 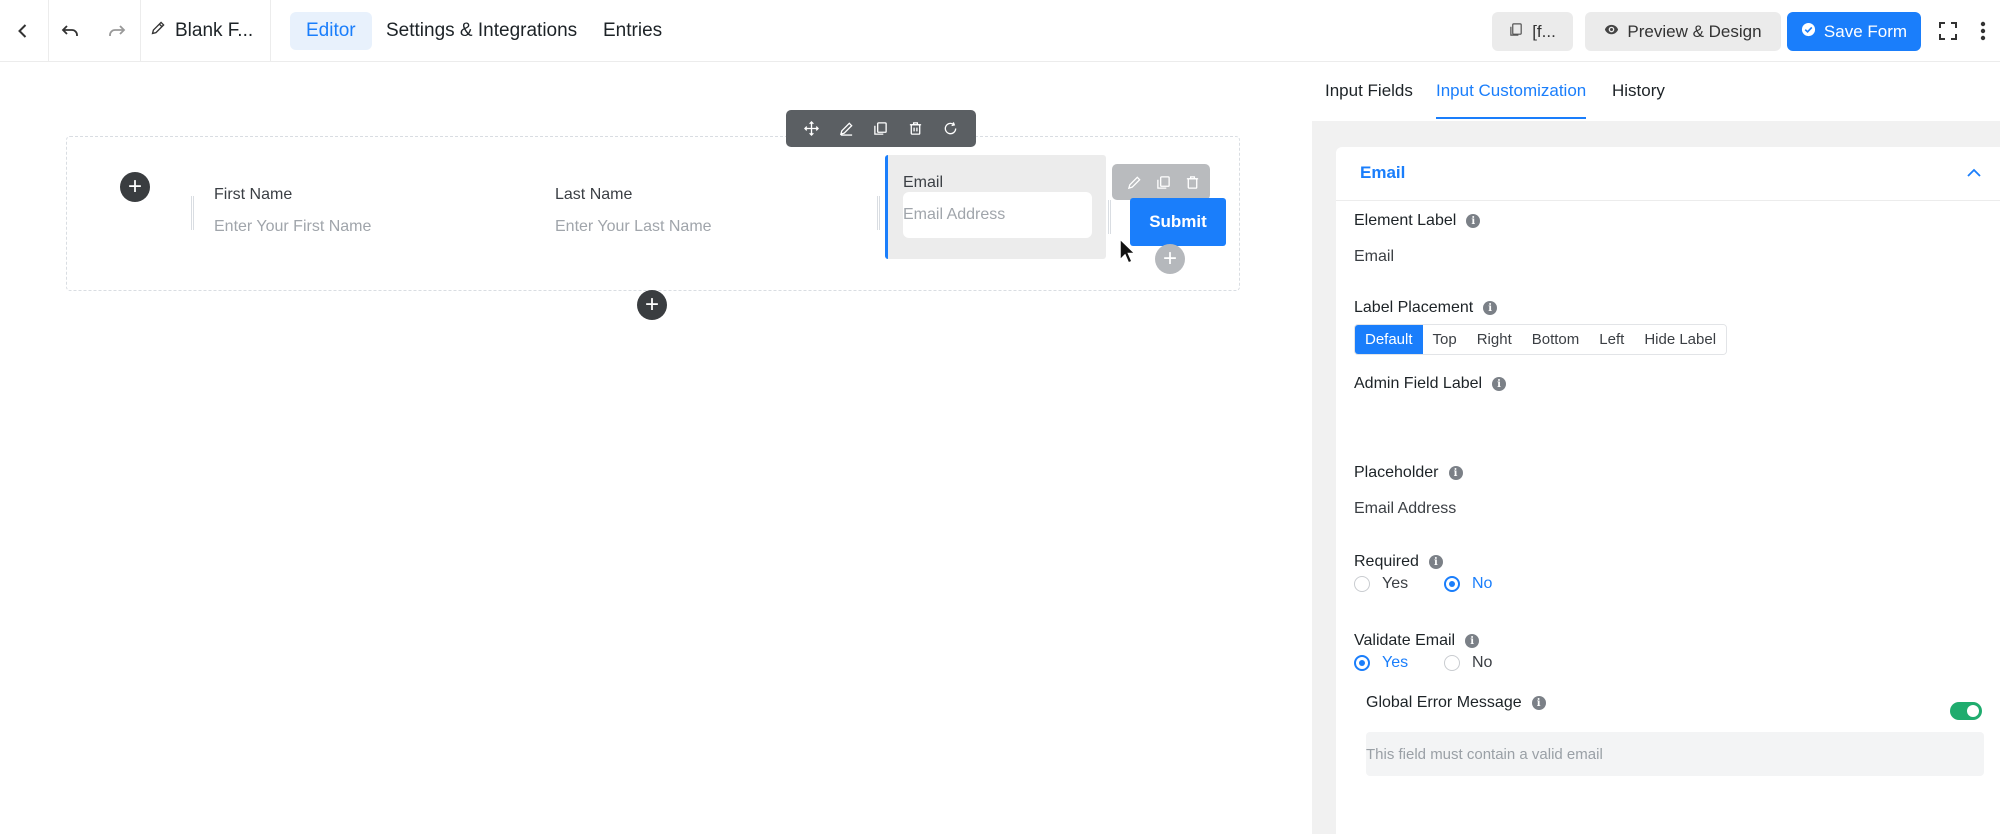 What do you see at coordinates (1178, 222) in the screenshot?
I see `submit-button: Submit` at bounding box center [1178, 222].